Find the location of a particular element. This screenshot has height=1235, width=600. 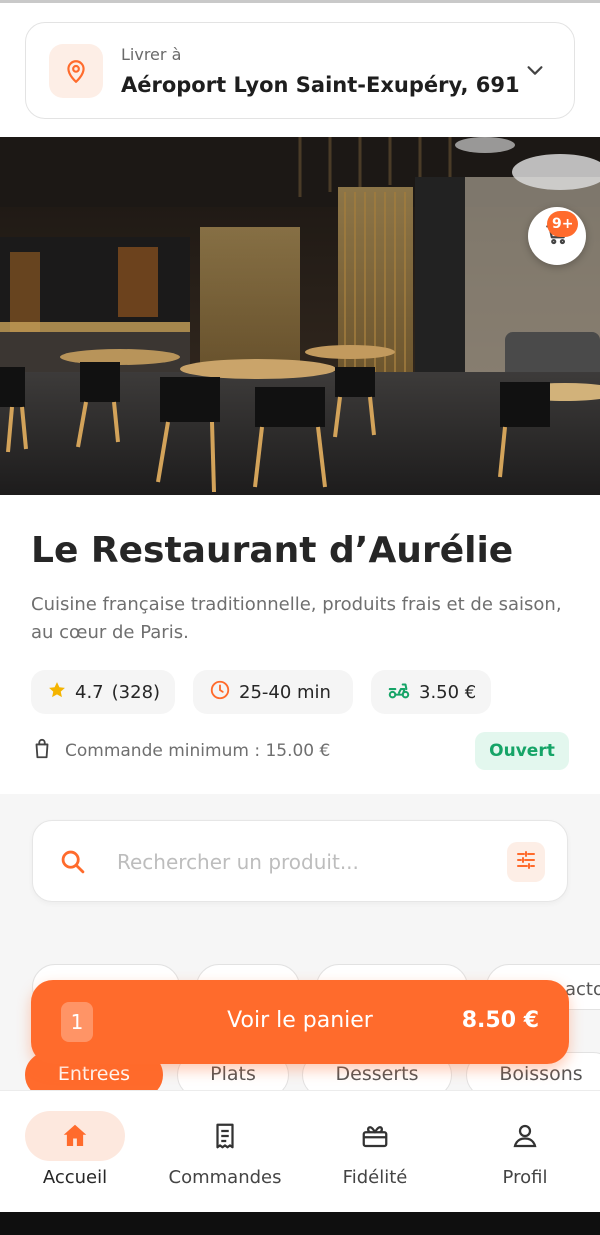

sliders-icon is located at coordinates (526, 862).